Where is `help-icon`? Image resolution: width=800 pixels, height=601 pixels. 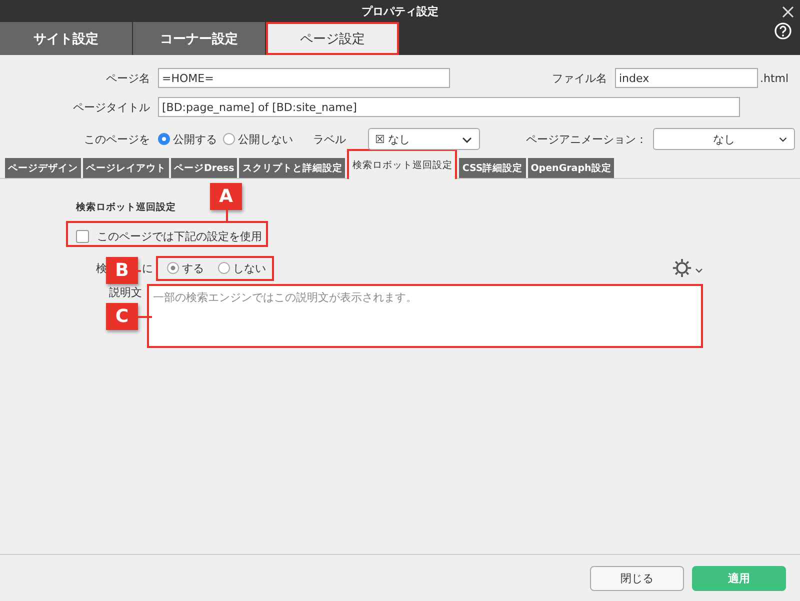 help-icon is located at coordinates (783, 31).